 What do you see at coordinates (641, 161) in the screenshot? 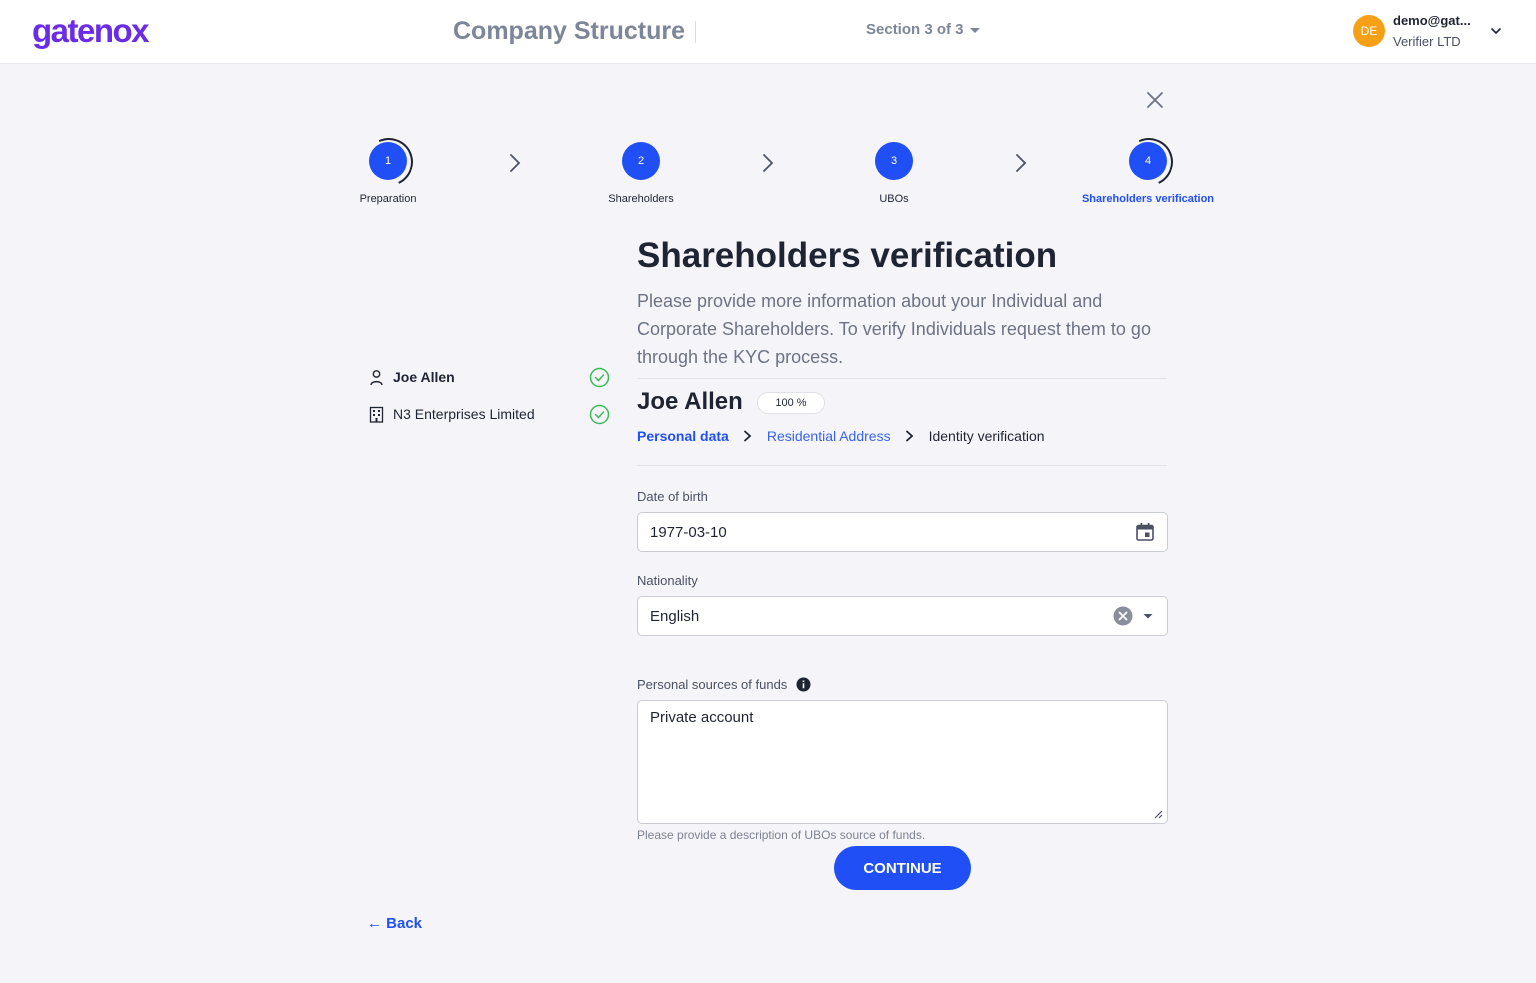
I see `step-number: 2` at bounding box center [641, 161].